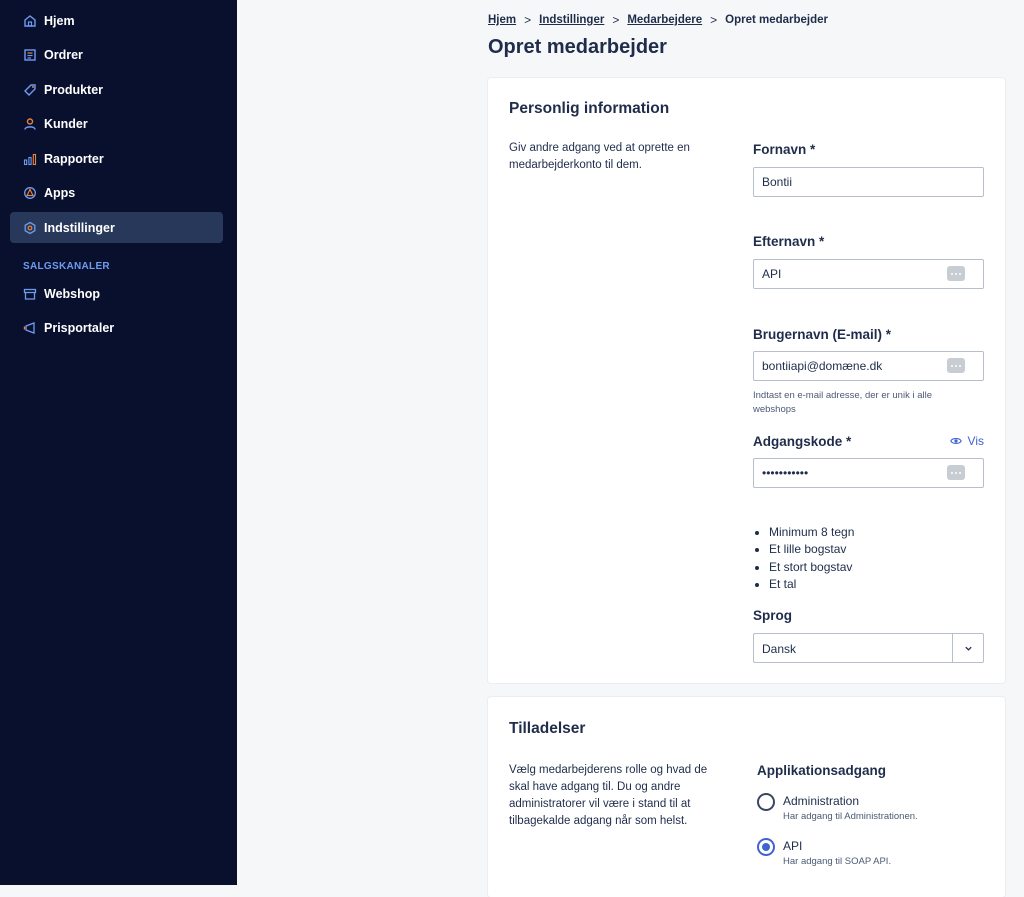  Describe the element at coordinates (766, 847) in the screenshot. I see `radio-button-checked` at that location.